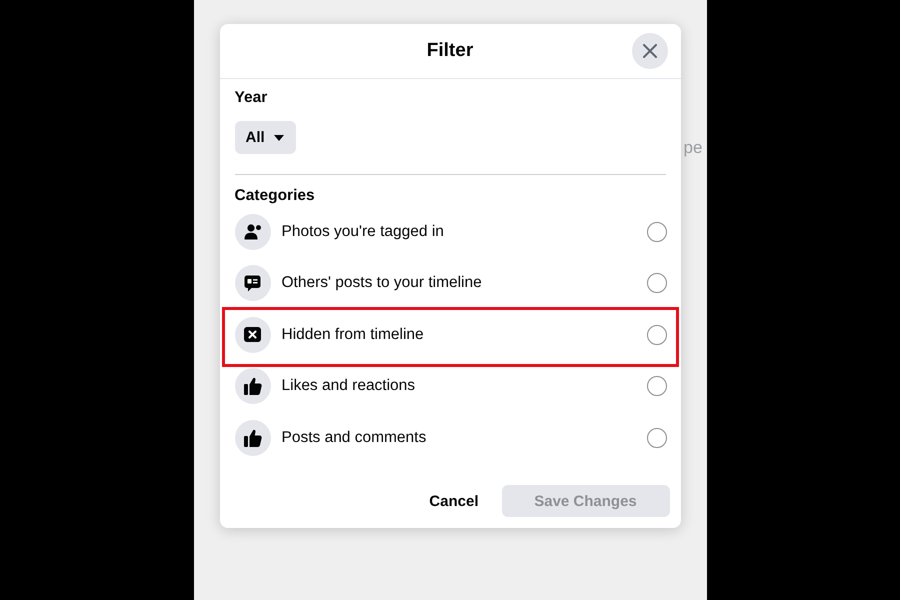  I want to click on close-icon, so click(649, 51).